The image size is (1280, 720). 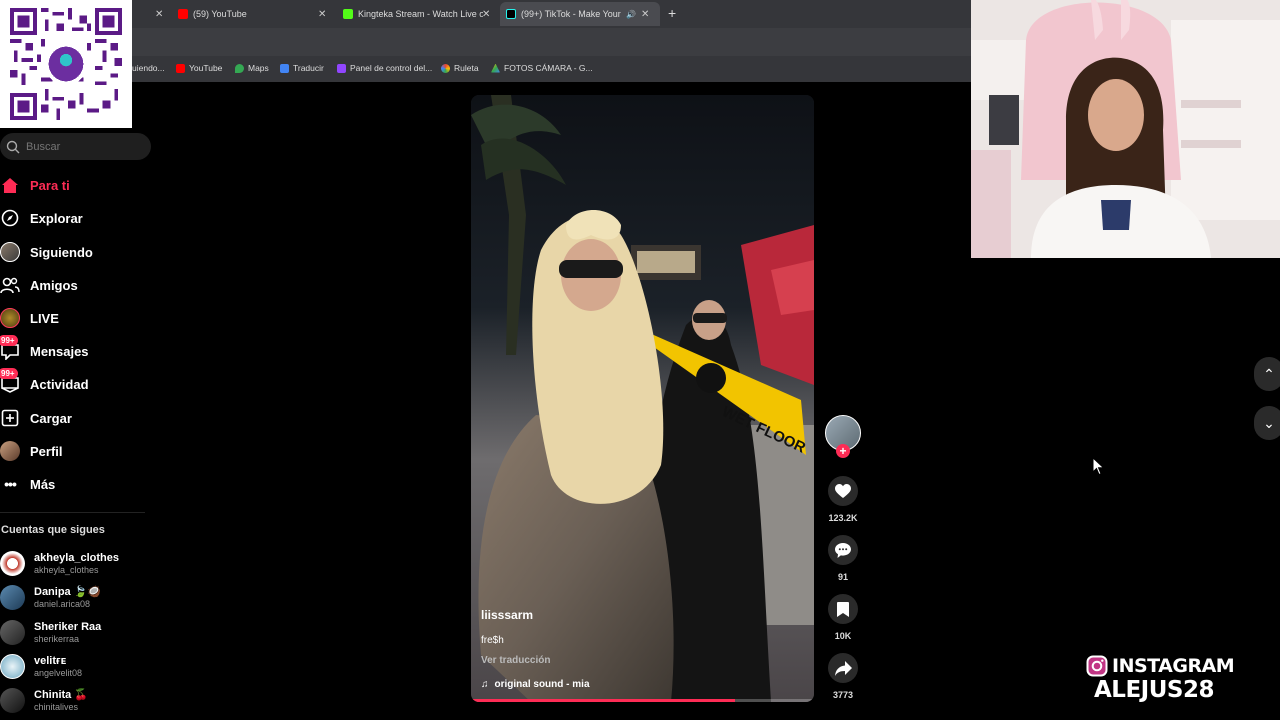 What do you see at coordinates (571, 14) in the screenshot?
I see `tab-label: (99+) TikTok - Make Your Da` at bounding box center [571, 14].